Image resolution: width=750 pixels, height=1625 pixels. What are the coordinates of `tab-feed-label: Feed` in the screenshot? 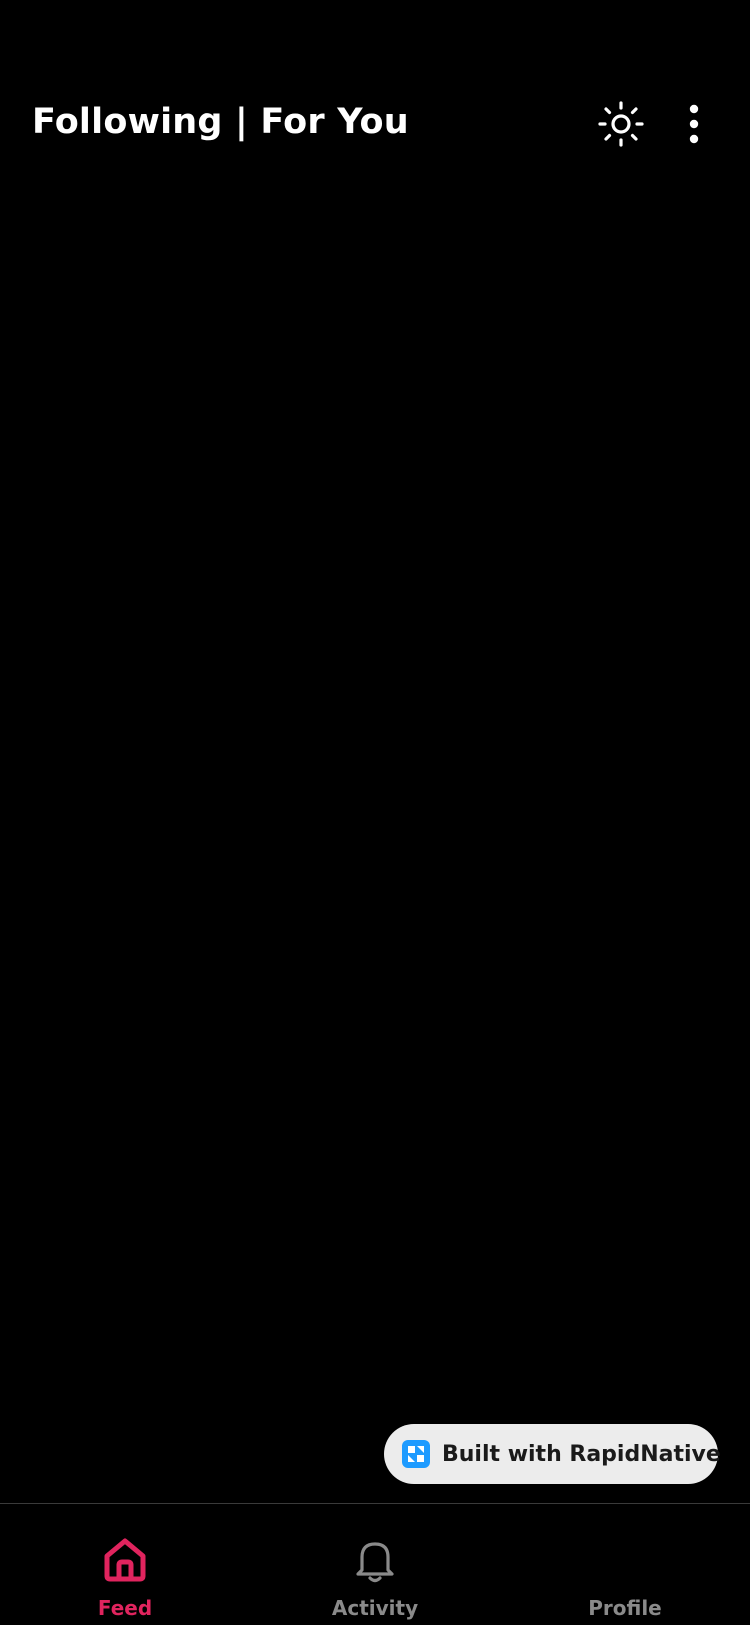 It's located at (125, 1608).